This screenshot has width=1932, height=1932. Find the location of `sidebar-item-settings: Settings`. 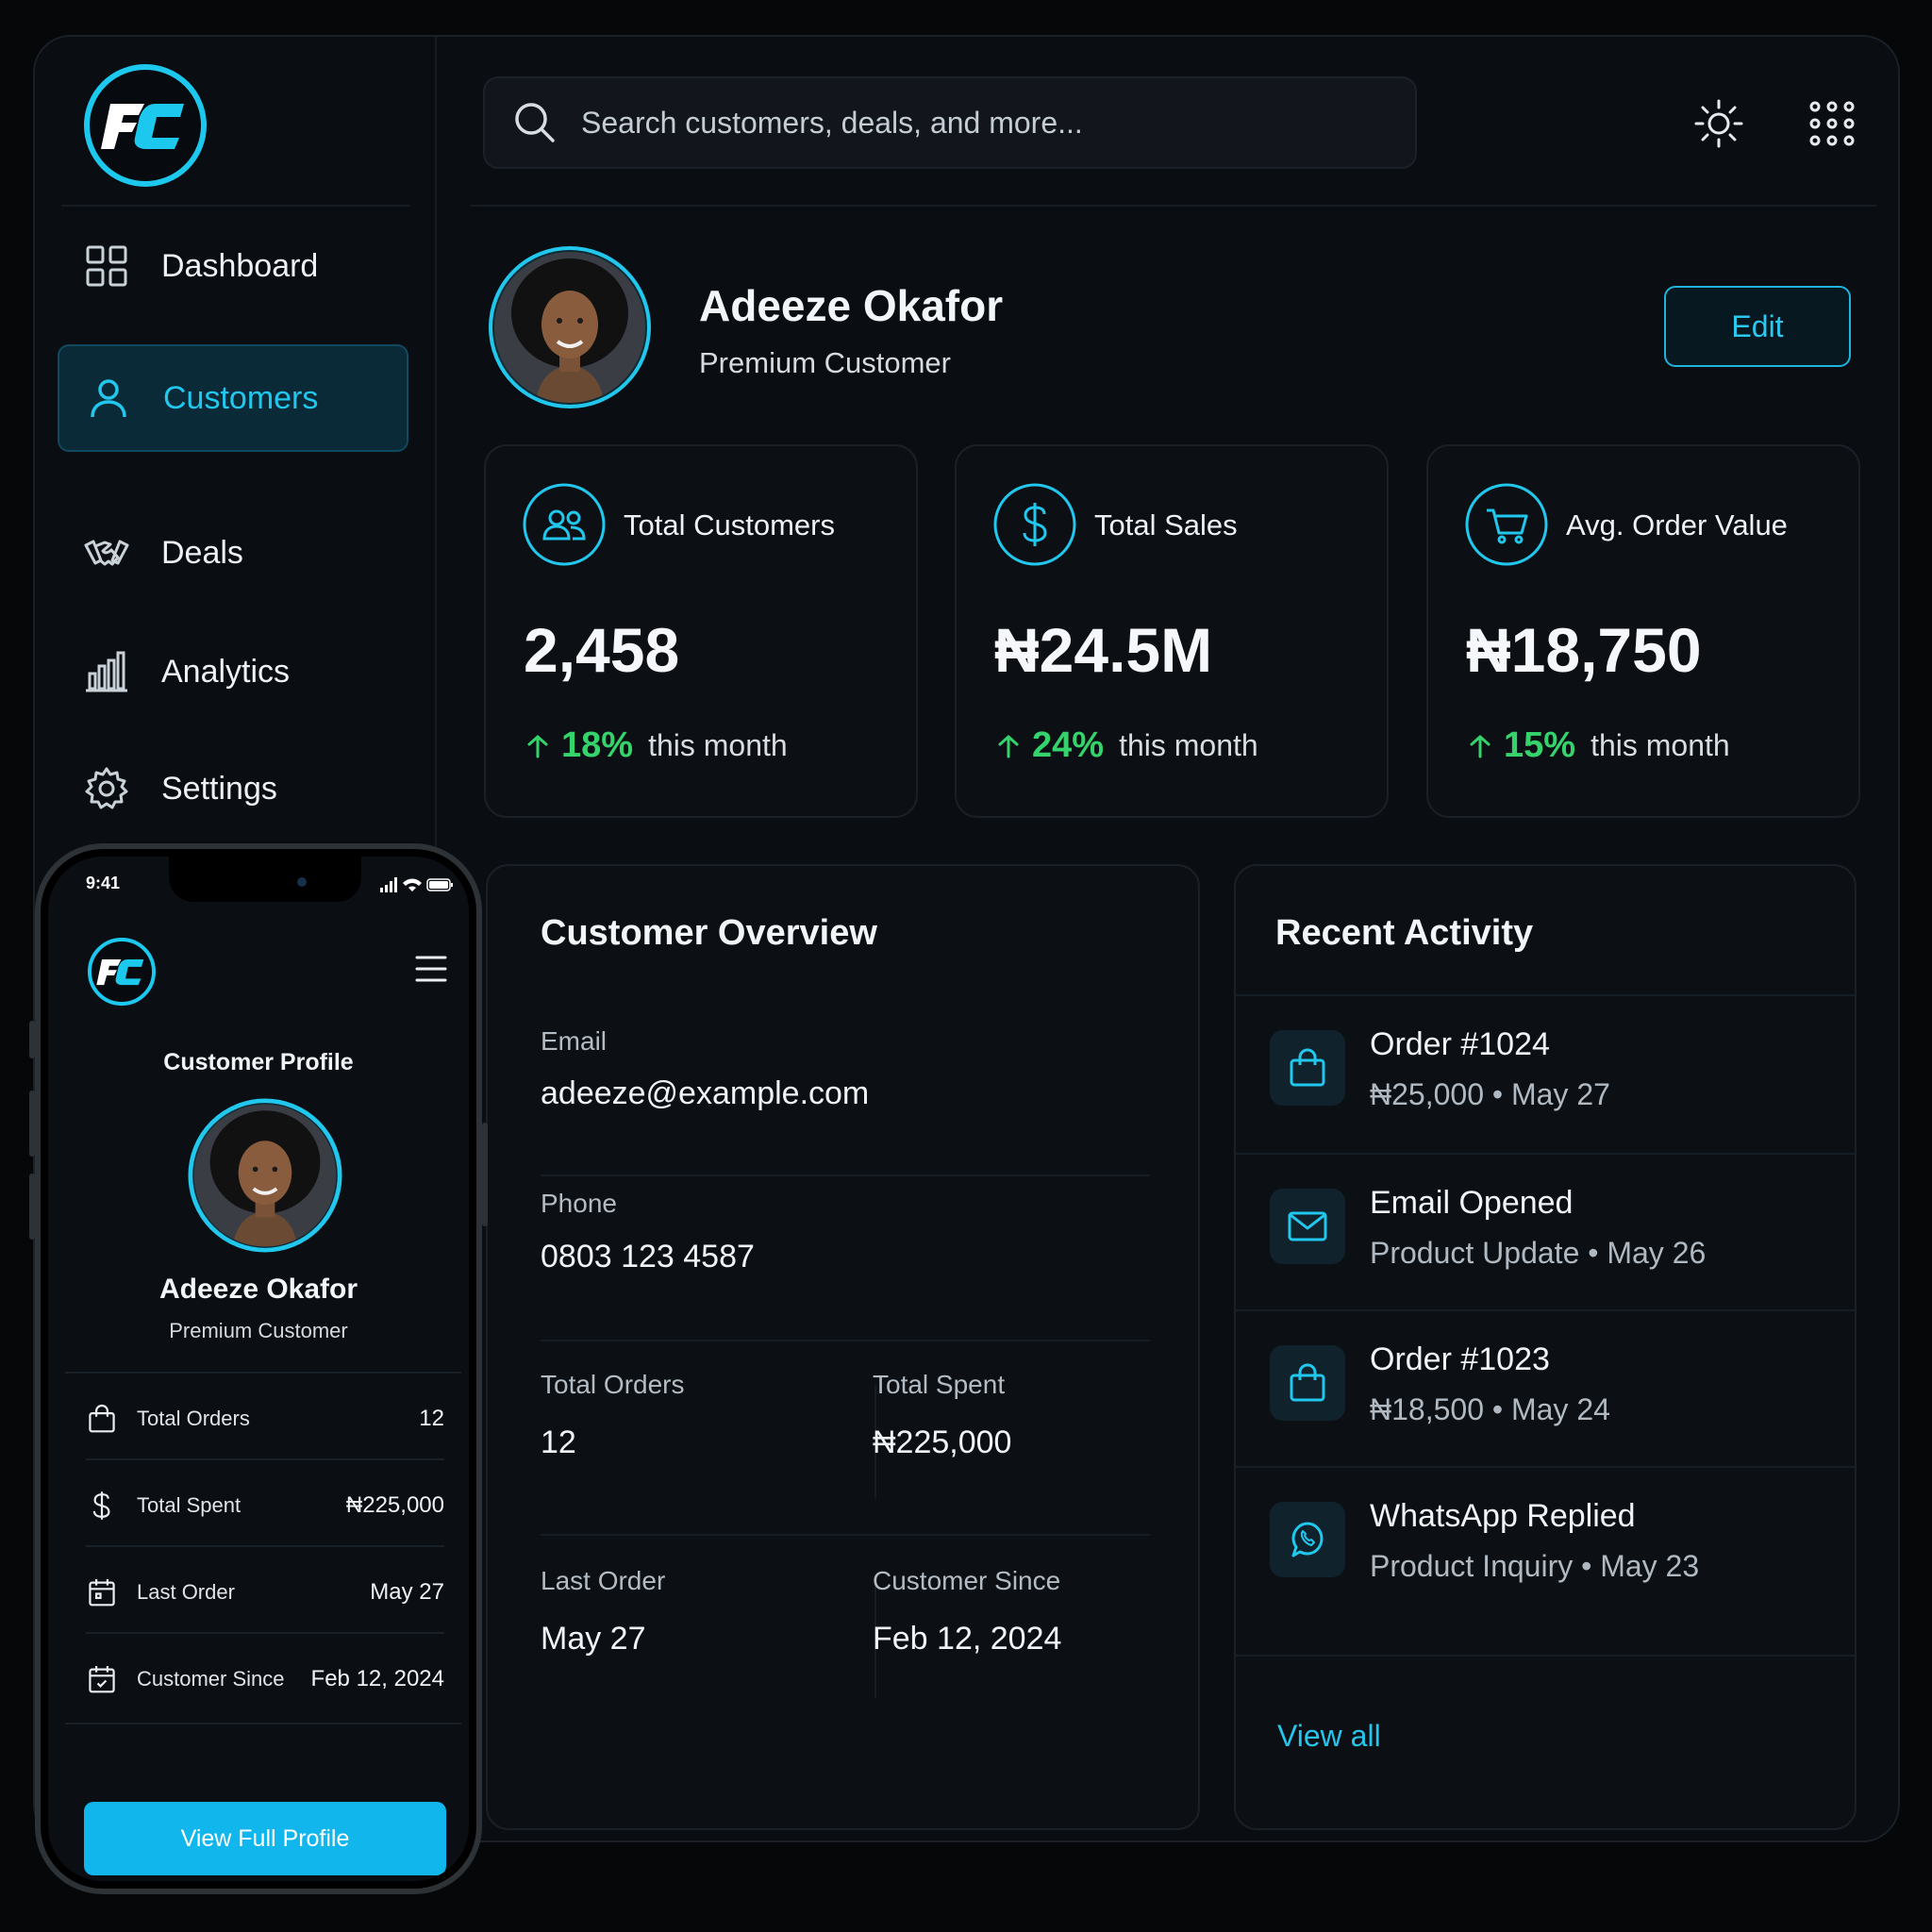

sidebar-item-settings: Settings is located at coordinates (233, 789).